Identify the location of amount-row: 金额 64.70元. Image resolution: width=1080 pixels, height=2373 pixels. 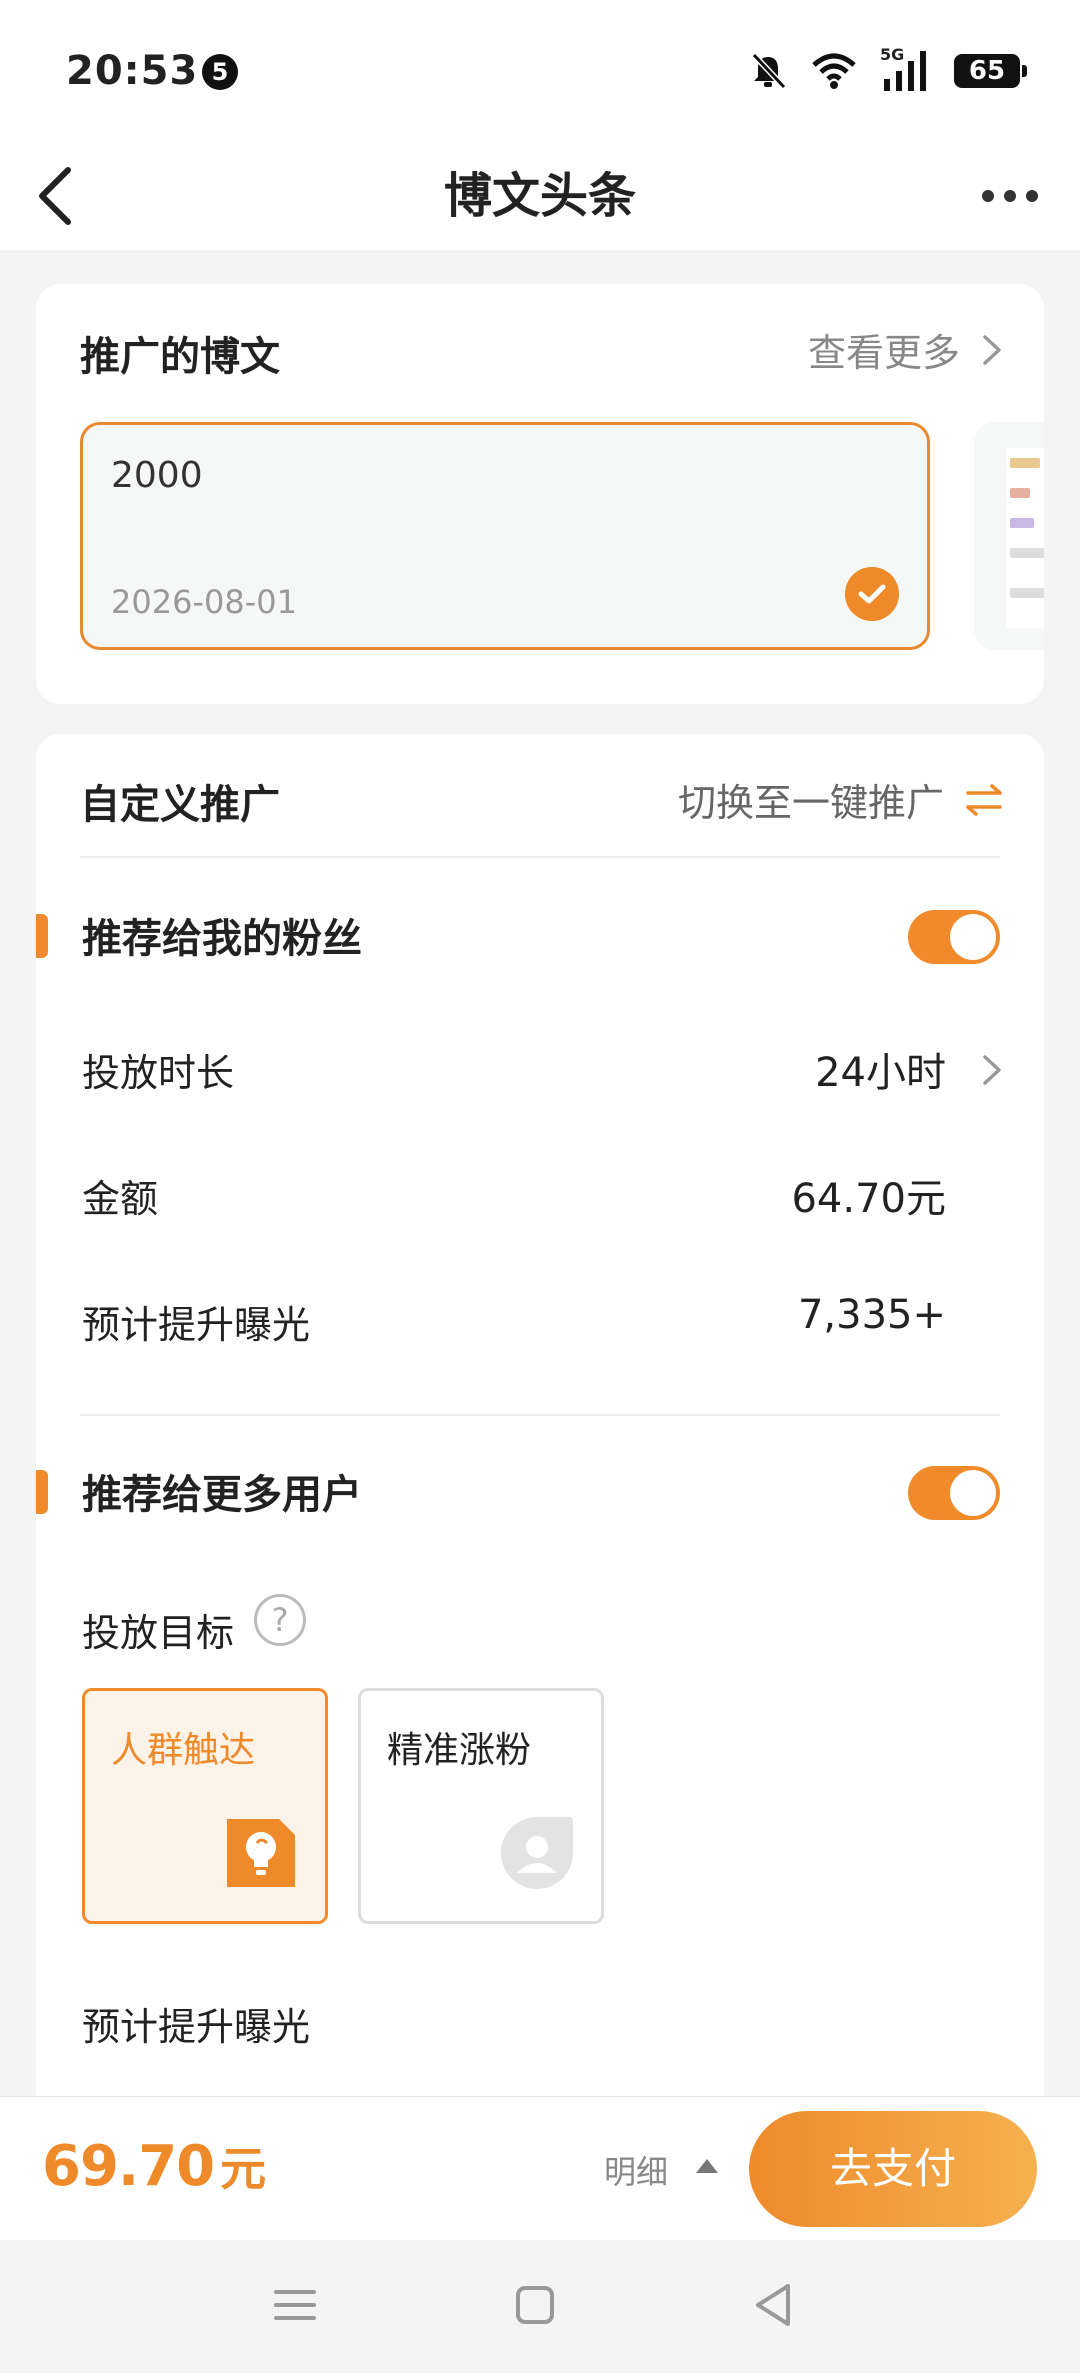
(540, 1192).